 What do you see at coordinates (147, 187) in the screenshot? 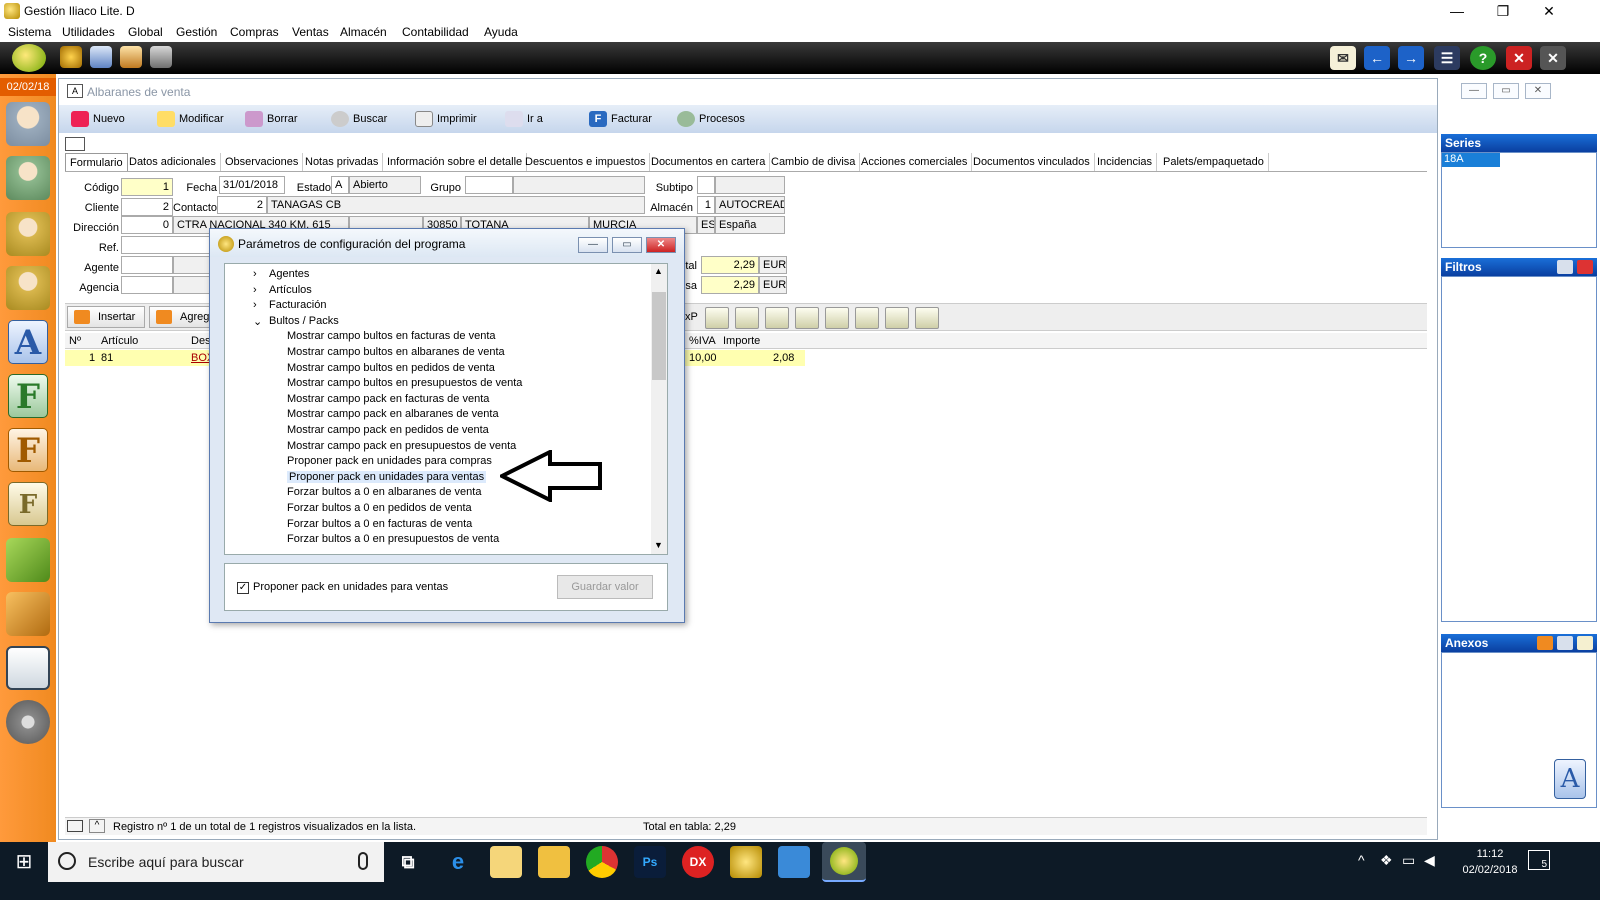
I see `codigo-field: 1` at bounding box center [147, 187].